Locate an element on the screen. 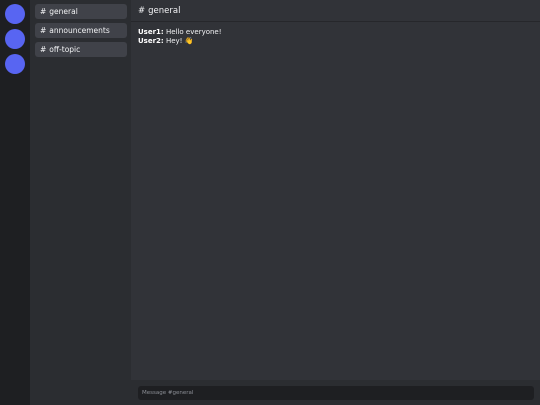 The image size is (540, 405). message-input is located at coordinates (336, 393).